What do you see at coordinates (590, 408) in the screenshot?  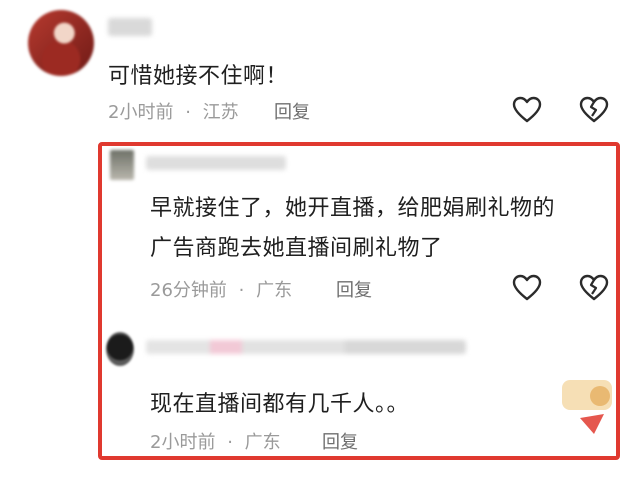 I see `sticker-decoration` at bounding box center [590, 408].